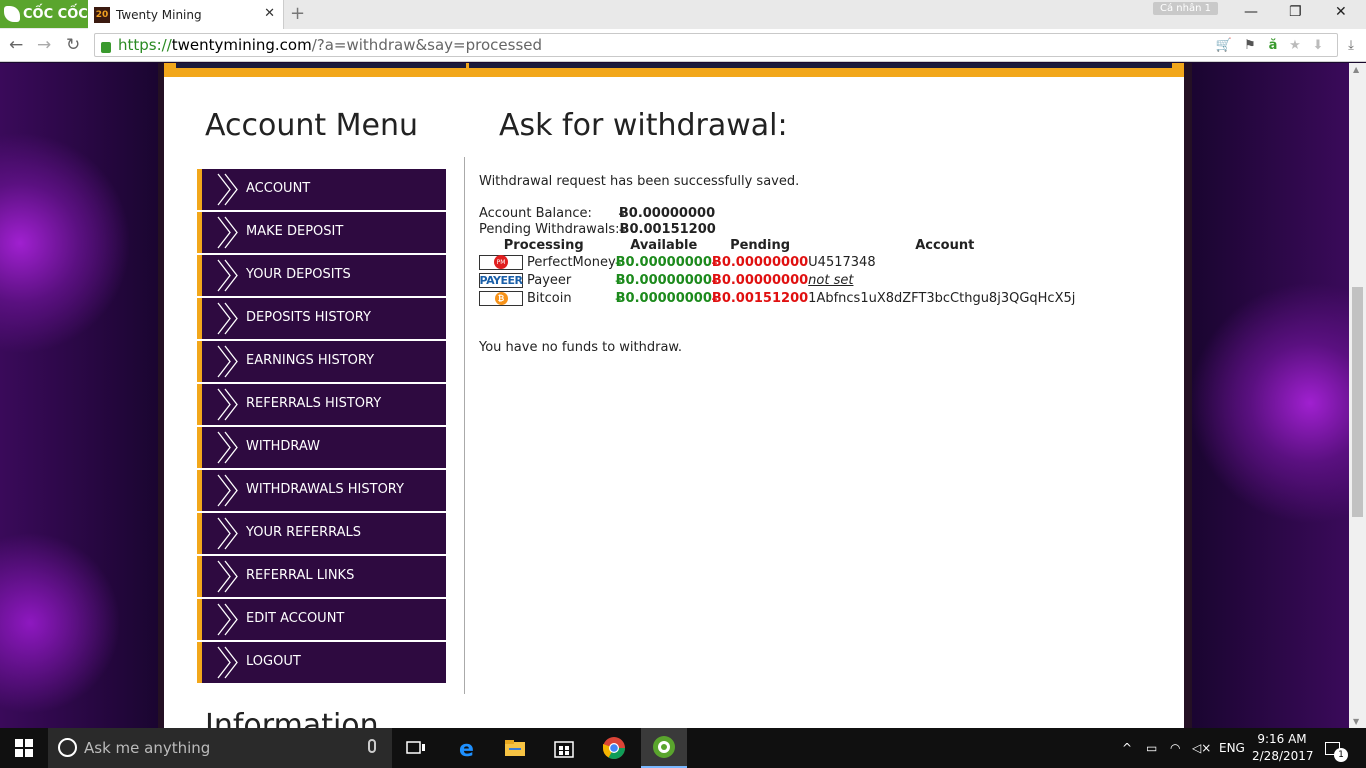 This screenshot has width=1366, height=768. Describe the element at coordinates (314, 403) in the screenshot. I see `menu-item-label: REFERRALS HISTORY` at that location.